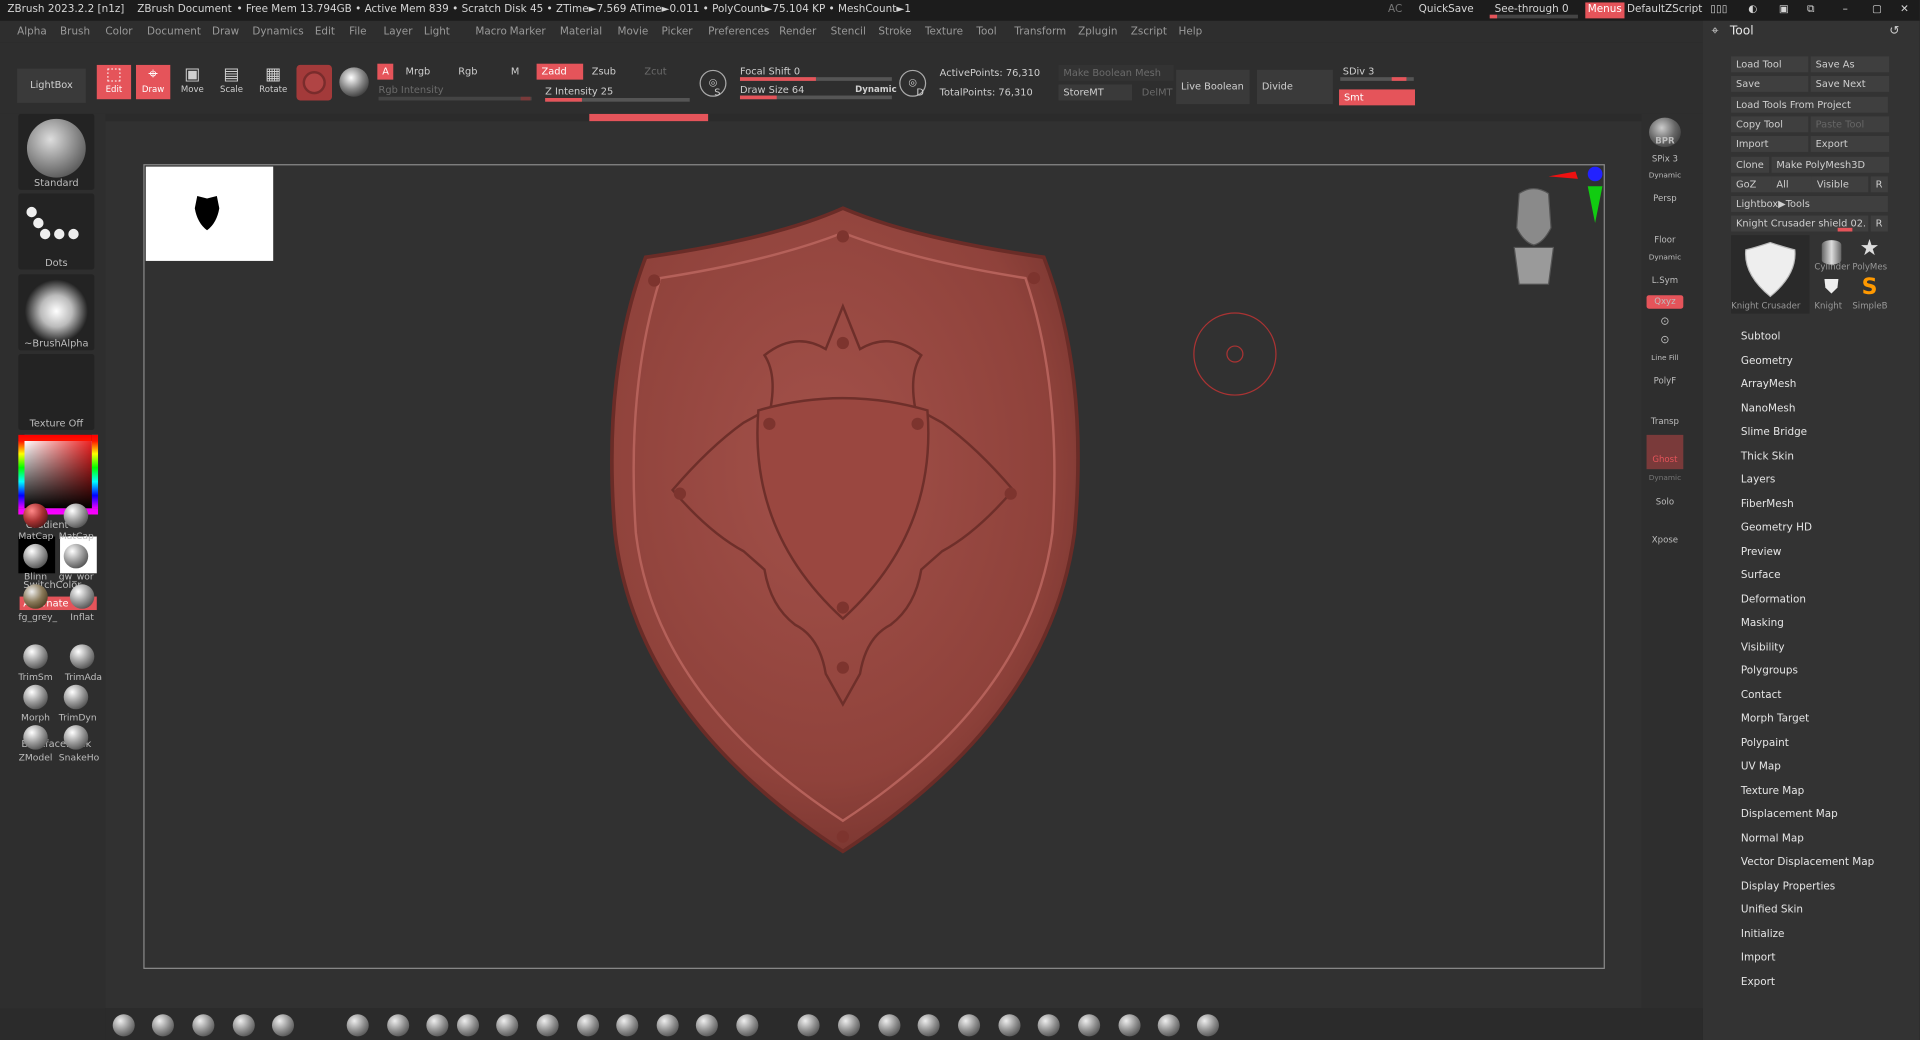 The height and width of the screenshot is (1040, 1920). I want to click on menu-alpha: Alpha, so click(32, 32).